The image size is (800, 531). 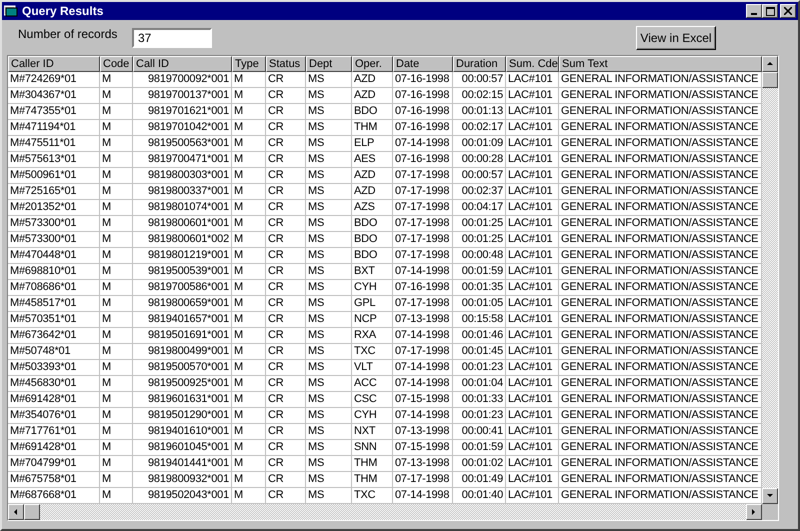 What do you see at coordinates (423, 112) in the screenshot?
I see `table-cell: 07-16-1998` at bounding box center [423, 112].